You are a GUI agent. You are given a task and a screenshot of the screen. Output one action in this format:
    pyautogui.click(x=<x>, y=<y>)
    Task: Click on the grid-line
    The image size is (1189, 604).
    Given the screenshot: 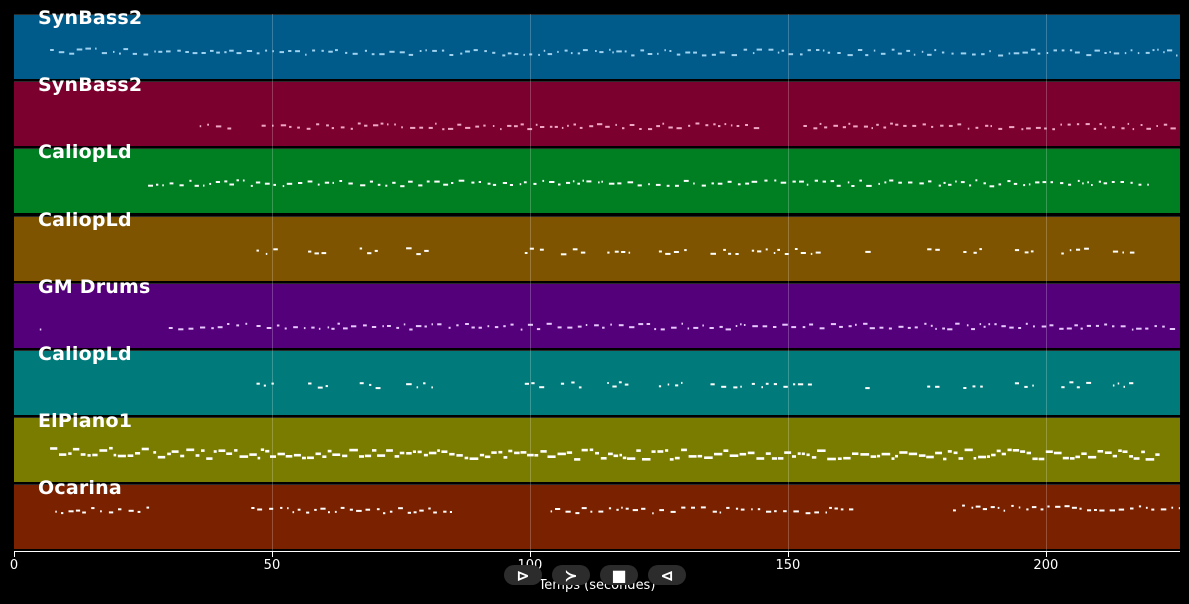 What is the action you would take?
    pyautogui.click(x=788, y=282)
    